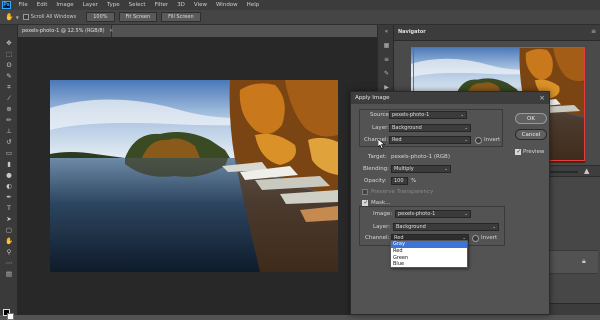 The image size is (600, 320). I want to click on dodge-tool-icon: ◐, so click(9, 186).